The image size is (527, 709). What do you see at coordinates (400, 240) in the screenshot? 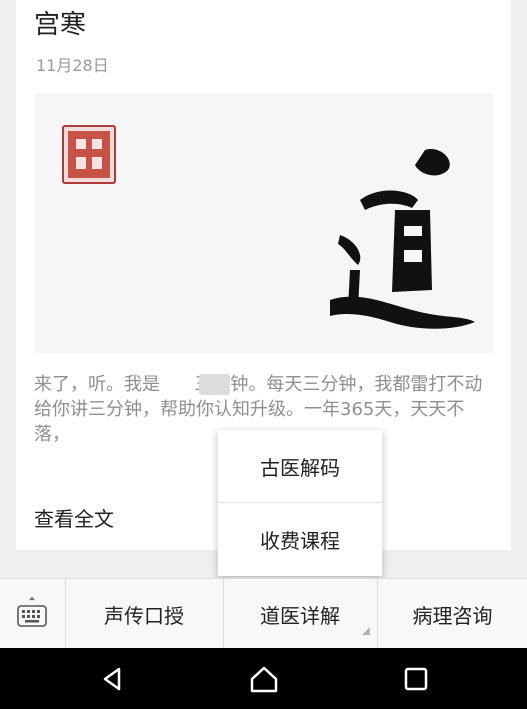
I see `dao-calligraphy-icon` at bounding box center [400, 240].